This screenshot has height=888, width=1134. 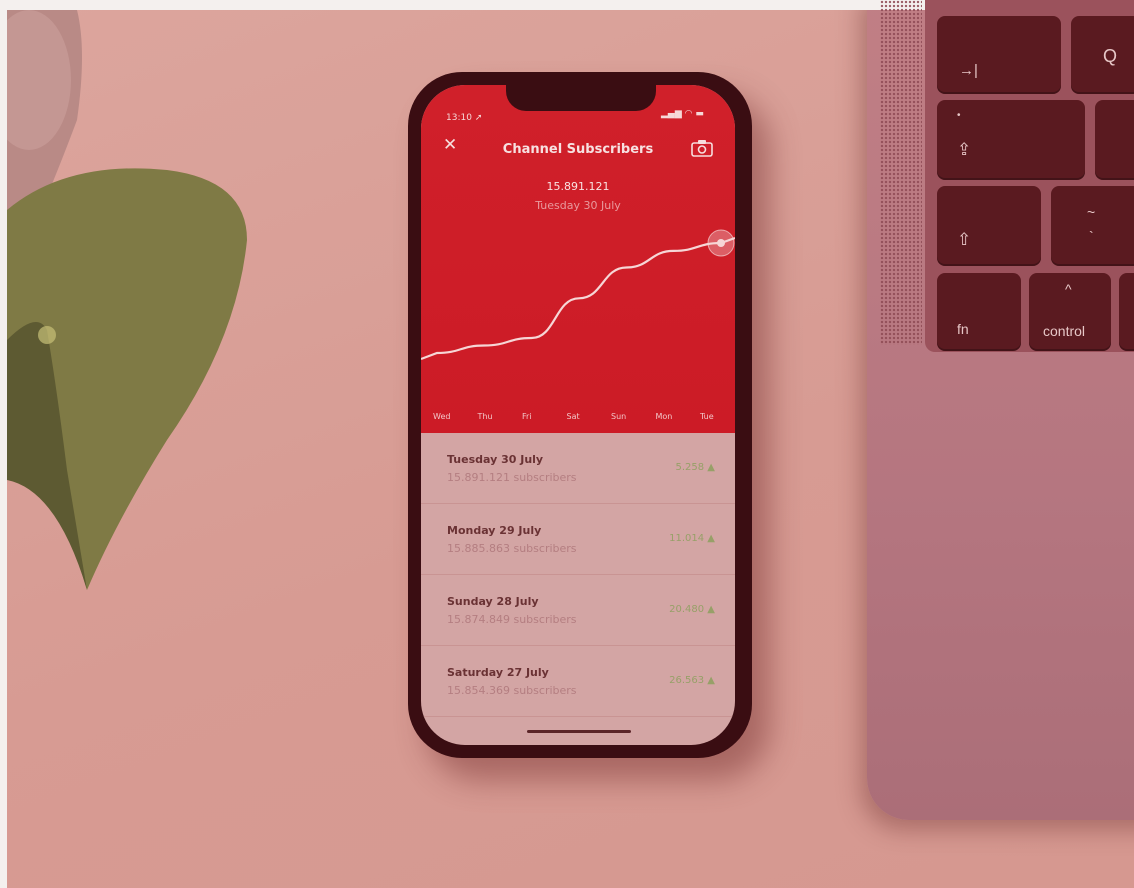 I want to click on list-item-day: Sunday 28 July, so click(x=493, y=601).